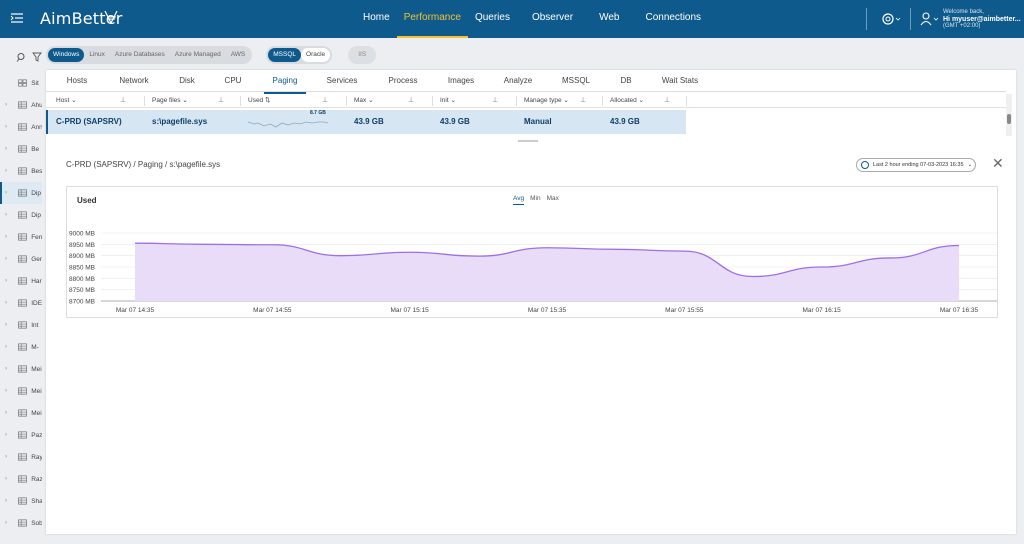 The height and width of the screenshot is (544, 1024). Describe the element at coordinates (403, 81) in the screenshot. I see `tab-process: Process` at that location.